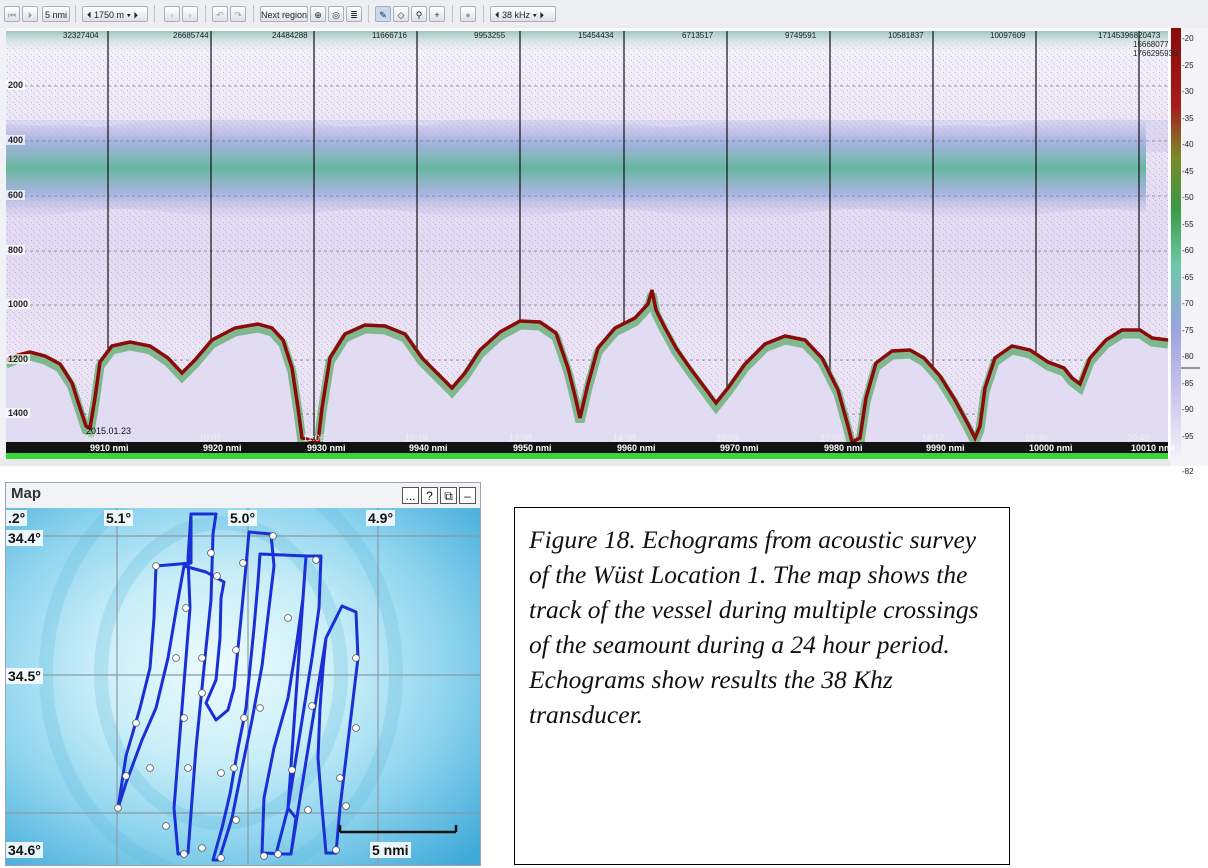 Image resolution: width=1208 pixels, height=868 pixels. I want to click on color-scale-tick: -70, so click(1188, 303).